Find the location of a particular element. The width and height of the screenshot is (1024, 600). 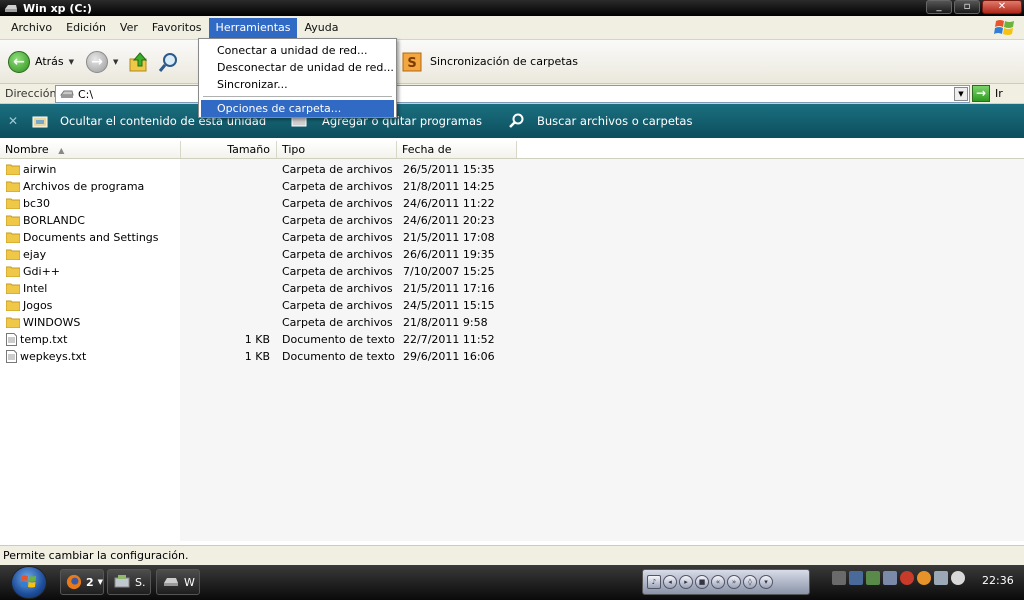

task3-label: W is located at coordinates (189, 582).